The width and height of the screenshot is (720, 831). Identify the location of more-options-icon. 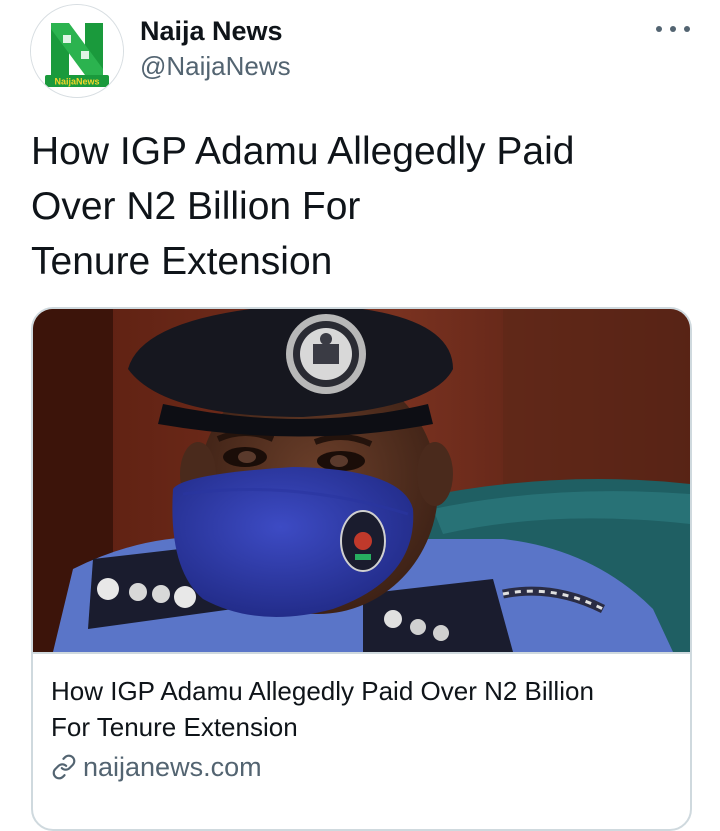
(673, 29).